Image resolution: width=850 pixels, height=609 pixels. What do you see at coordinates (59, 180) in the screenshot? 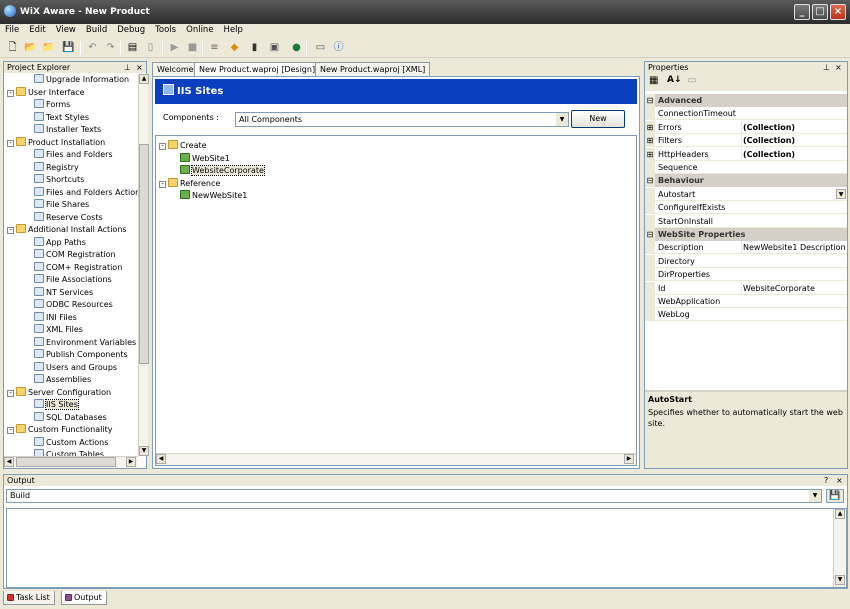
I see `tree-item-shortcuts: Shortcuts` at bounding box center [59, 180].